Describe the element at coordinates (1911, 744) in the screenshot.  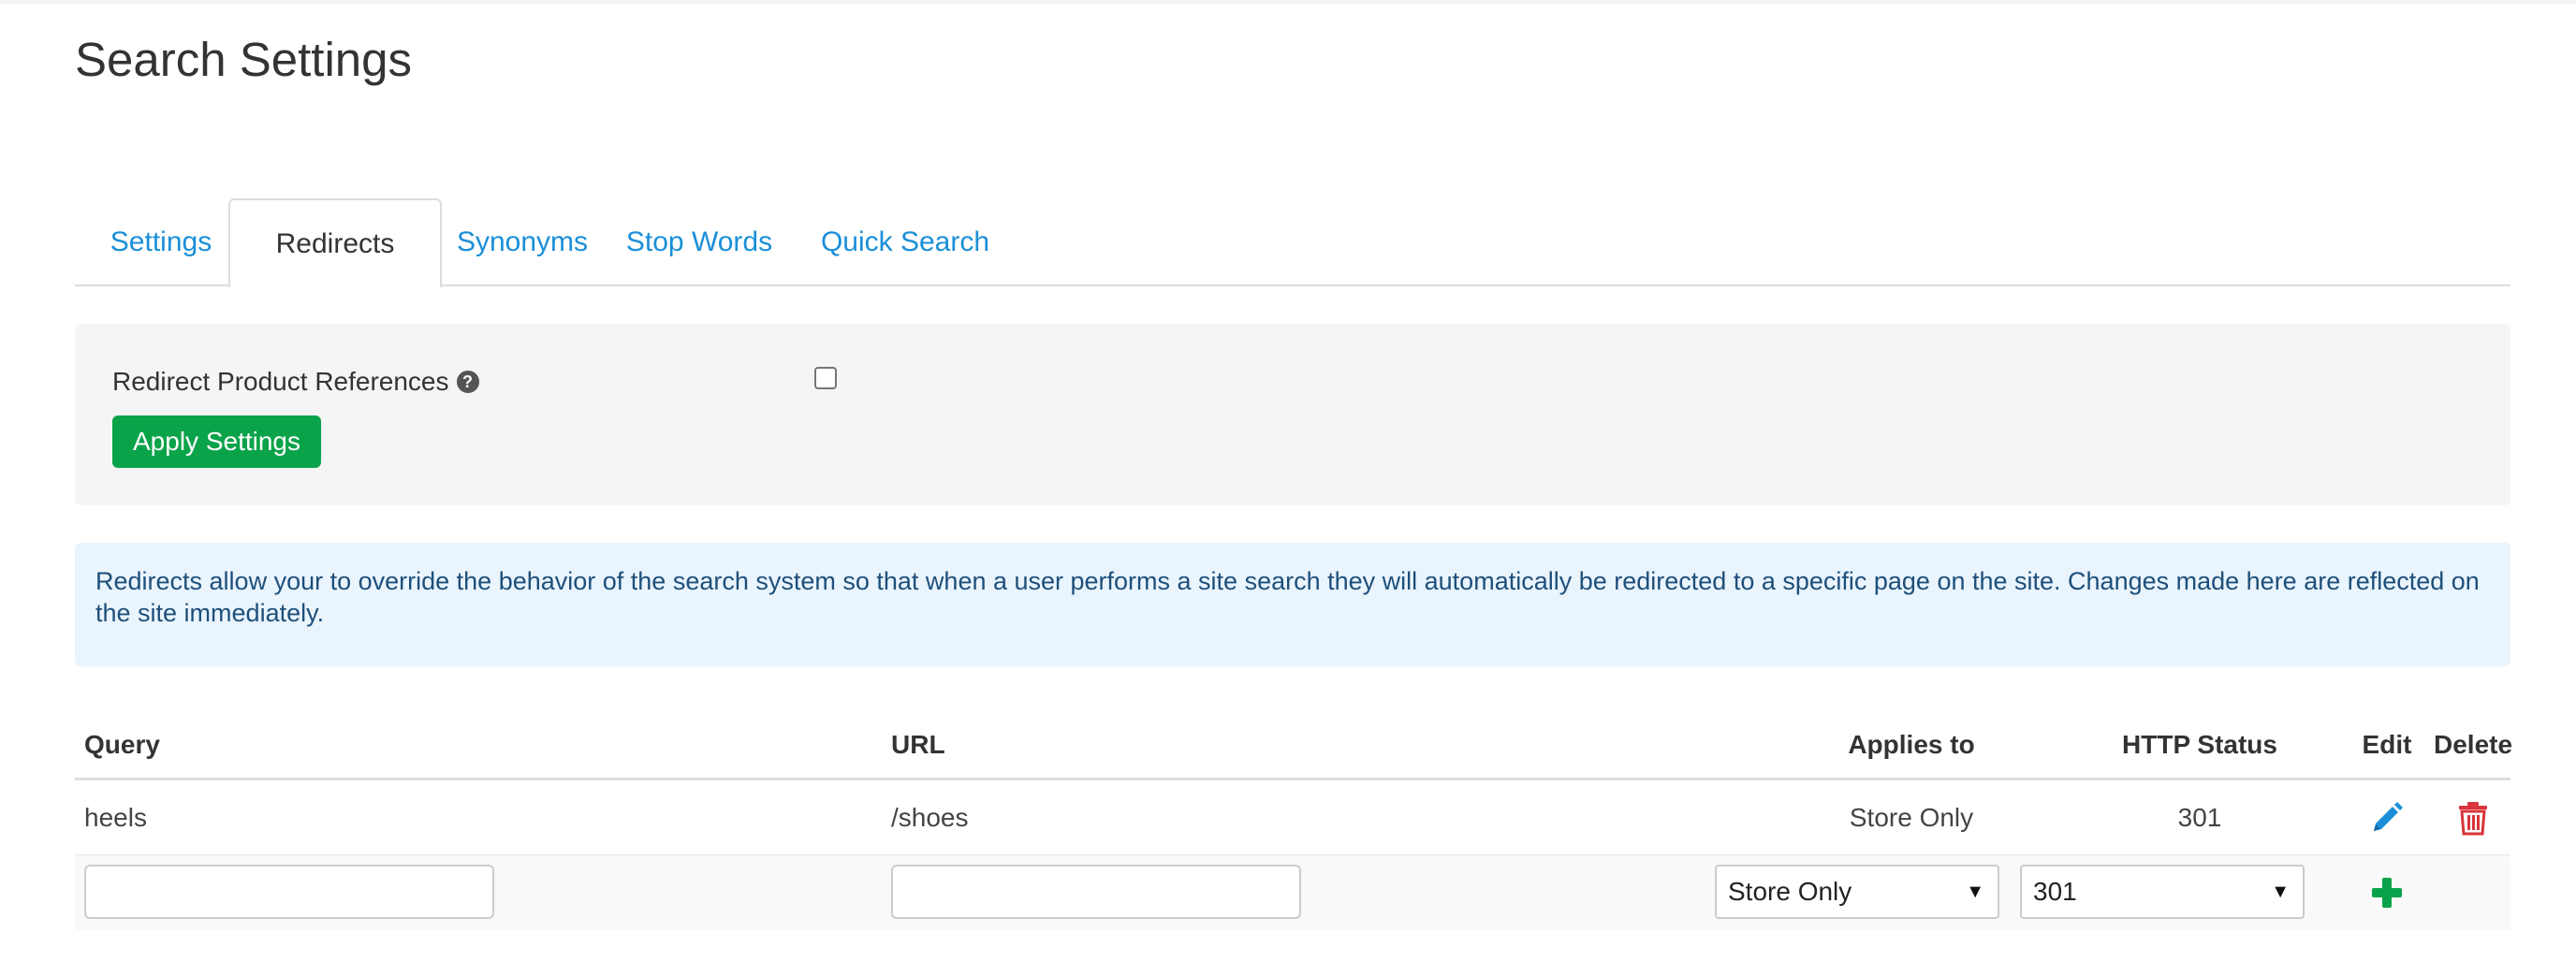
I see `header-applies-to: Applies to` at that location.